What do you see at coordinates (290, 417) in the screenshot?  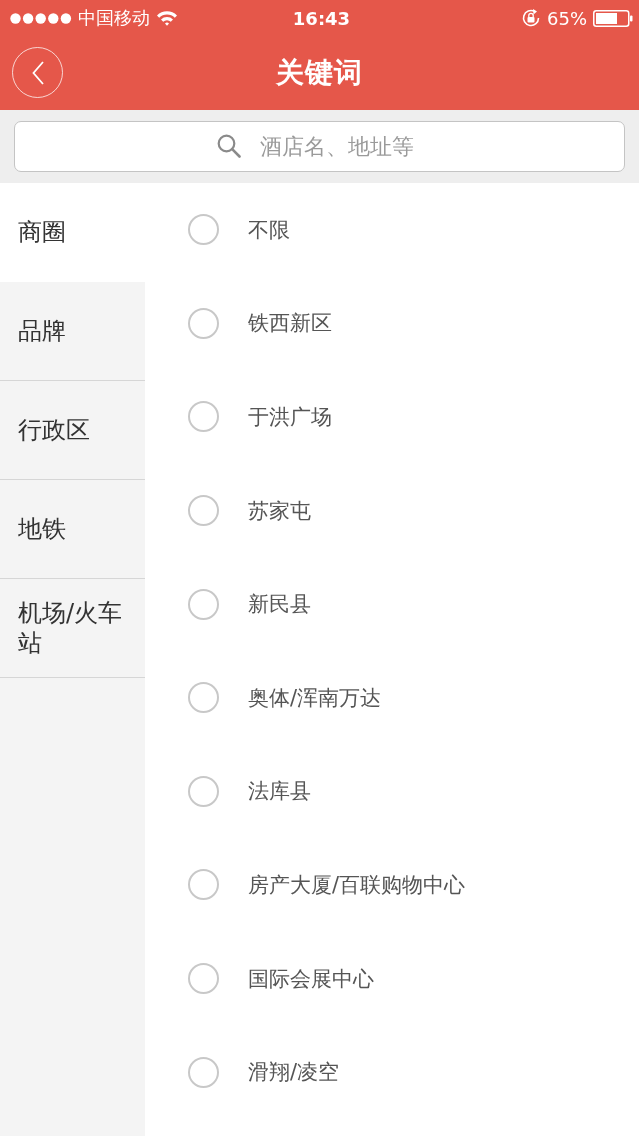 I see `option-label: 于洪广场` at bounding box center [290, 417].